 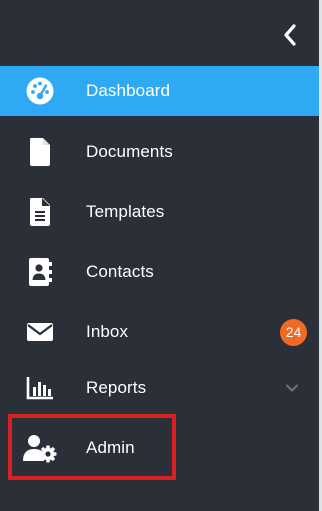 I want to click on sidebar-item-contacts: Contacts, so click(x=159, y=272).